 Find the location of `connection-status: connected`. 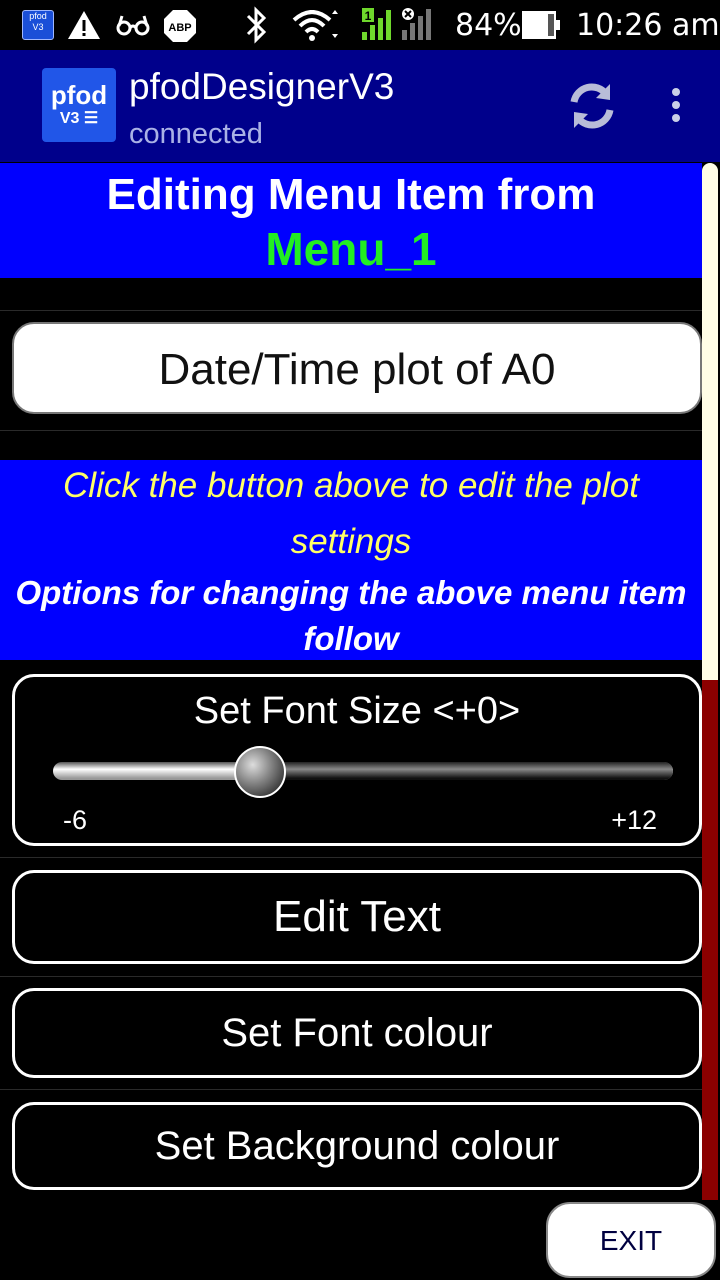

connection-status: connected is located at coordinates (196, 134).